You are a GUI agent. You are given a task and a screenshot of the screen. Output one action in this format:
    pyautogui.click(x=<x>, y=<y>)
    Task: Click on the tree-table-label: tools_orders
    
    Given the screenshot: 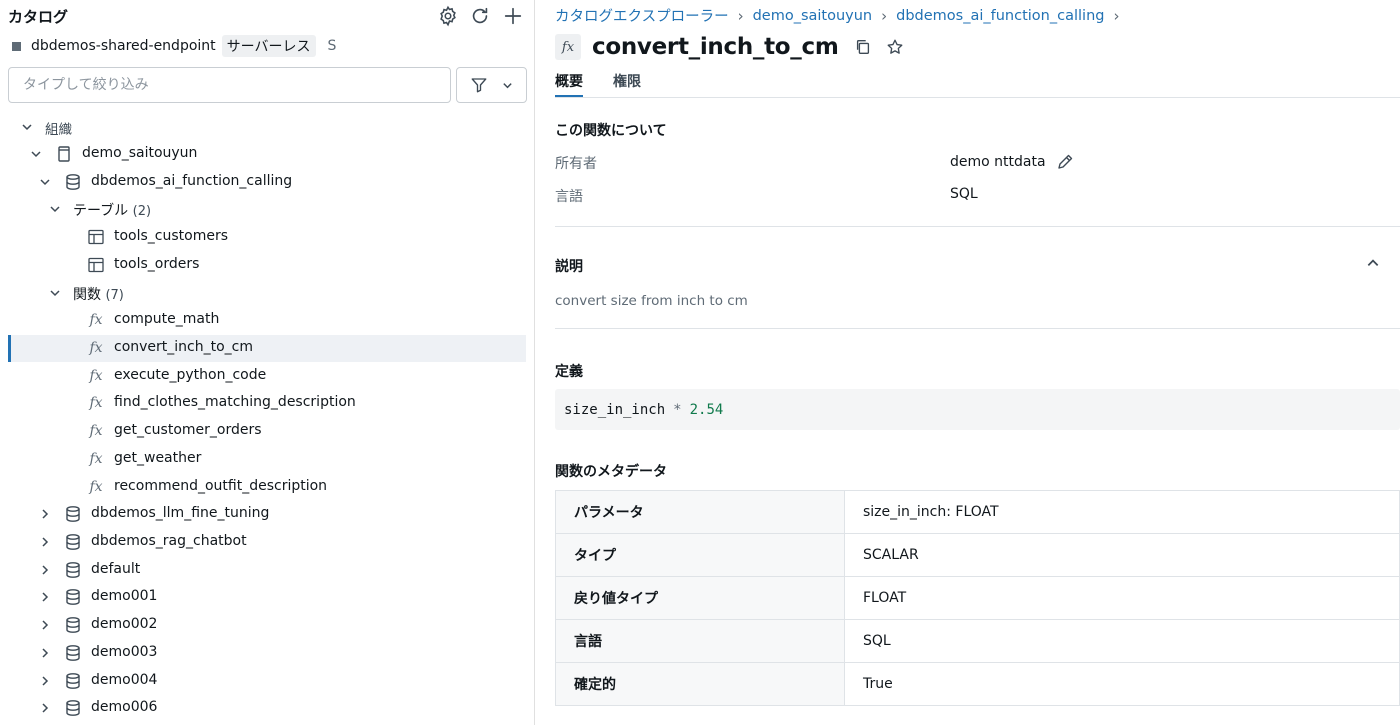 What is the action you would take?
    pyautogui.click(x=157, y=264)
    